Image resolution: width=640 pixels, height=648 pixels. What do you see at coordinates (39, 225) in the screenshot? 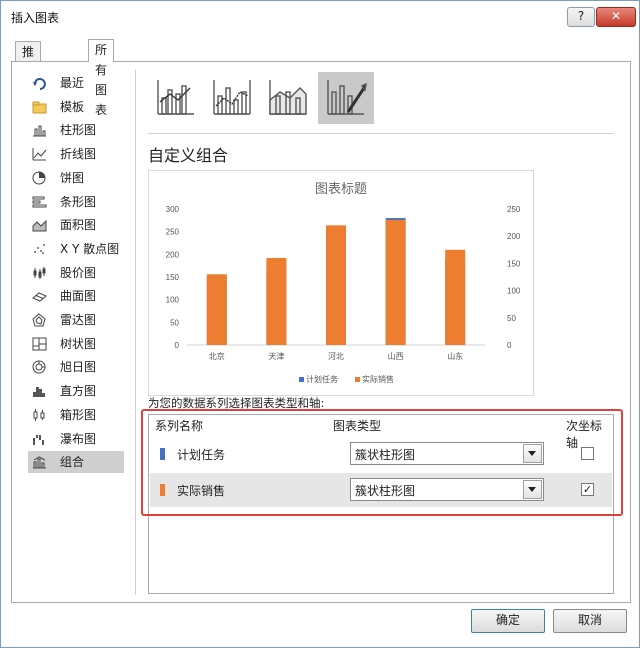
I see `area-chart-icon` at bounding box center [39, 225].